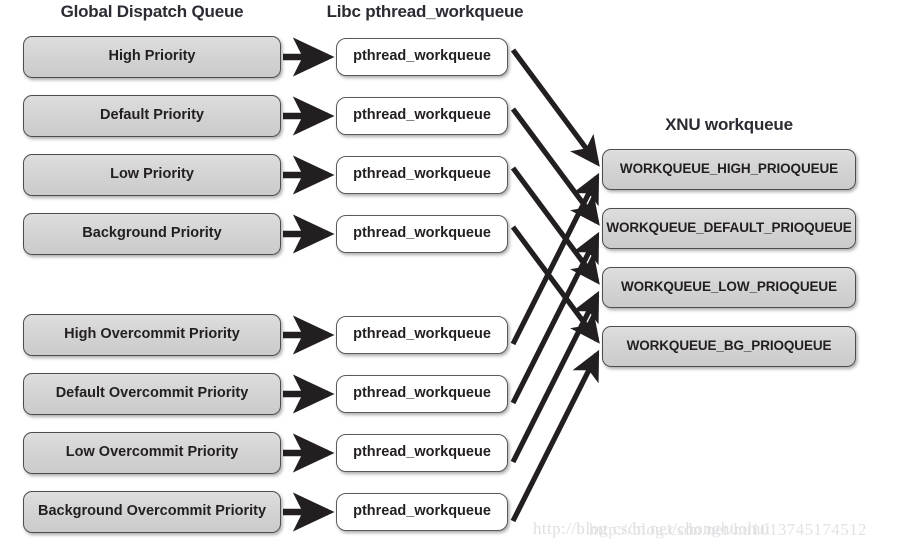 The image size is (914, 555). What do you see at coordinates (152, 175) in the screenshot?
I see `gdq-box-low-priority: Low Priority` at bounding box center [152, 175].